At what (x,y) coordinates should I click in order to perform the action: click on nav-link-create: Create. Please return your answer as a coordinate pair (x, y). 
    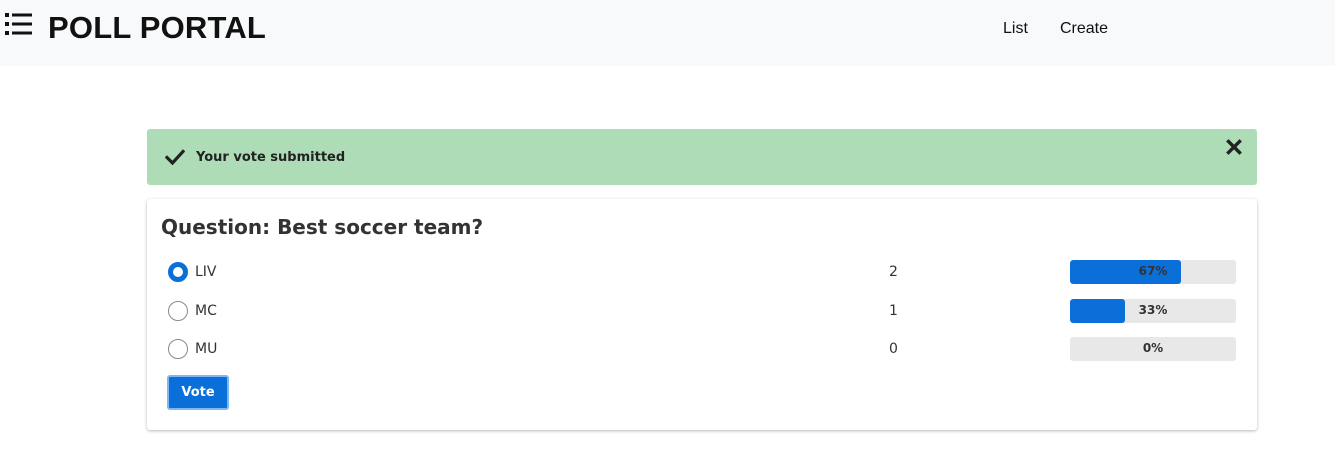
    Looking at the image, I should click on (1084, 29).